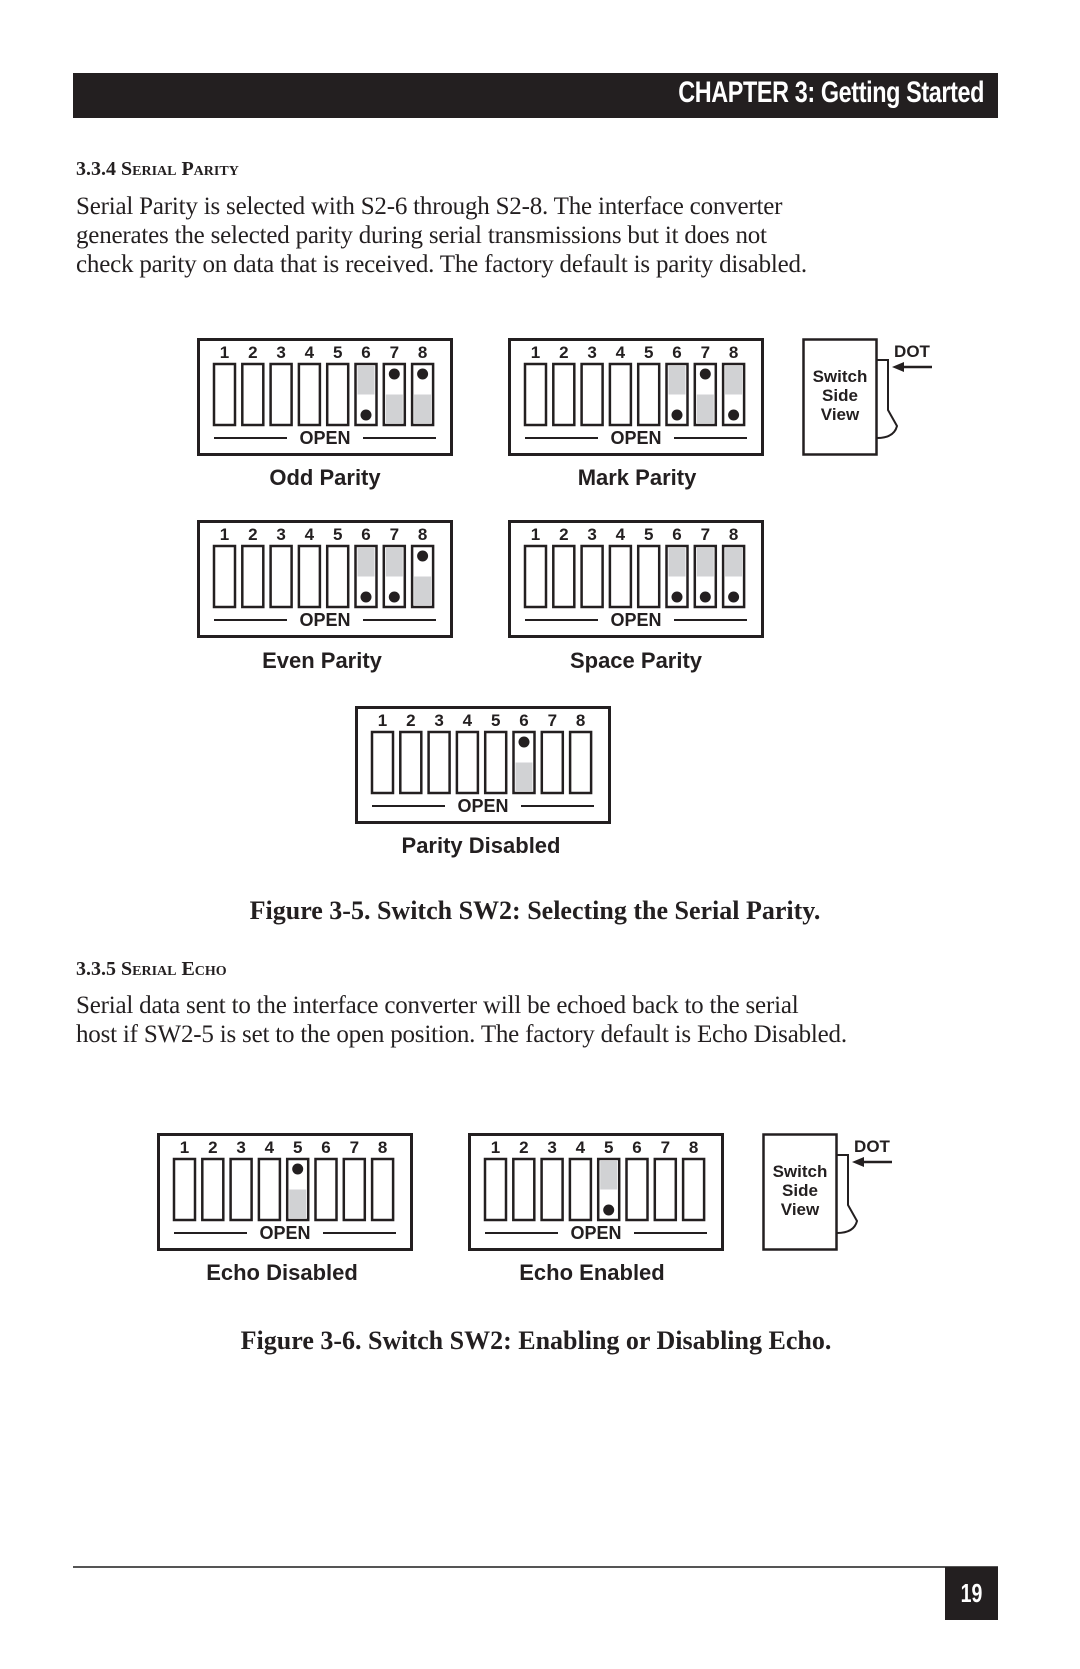 This screenshot has width=1080, height=1669. I want to click on dot-label: DOT, so click(912, 351).